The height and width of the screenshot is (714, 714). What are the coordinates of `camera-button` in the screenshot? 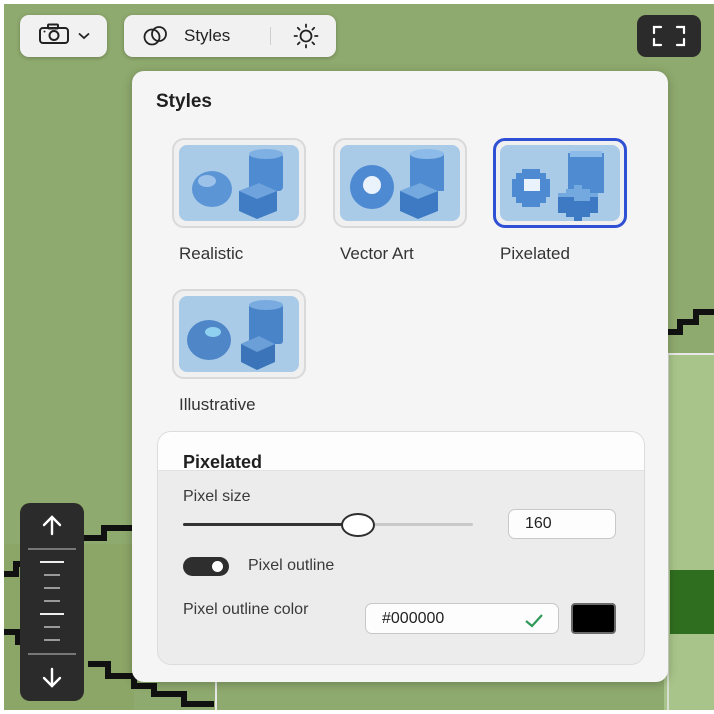 It's located at (63, 36).